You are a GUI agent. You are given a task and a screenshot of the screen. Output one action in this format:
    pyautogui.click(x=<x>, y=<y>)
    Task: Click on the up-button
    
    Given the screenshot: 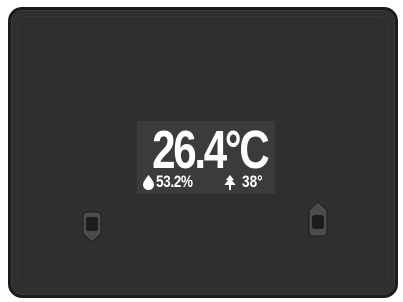 What is the action you would take?
    pyautogui.click(x=318, y=219)
    